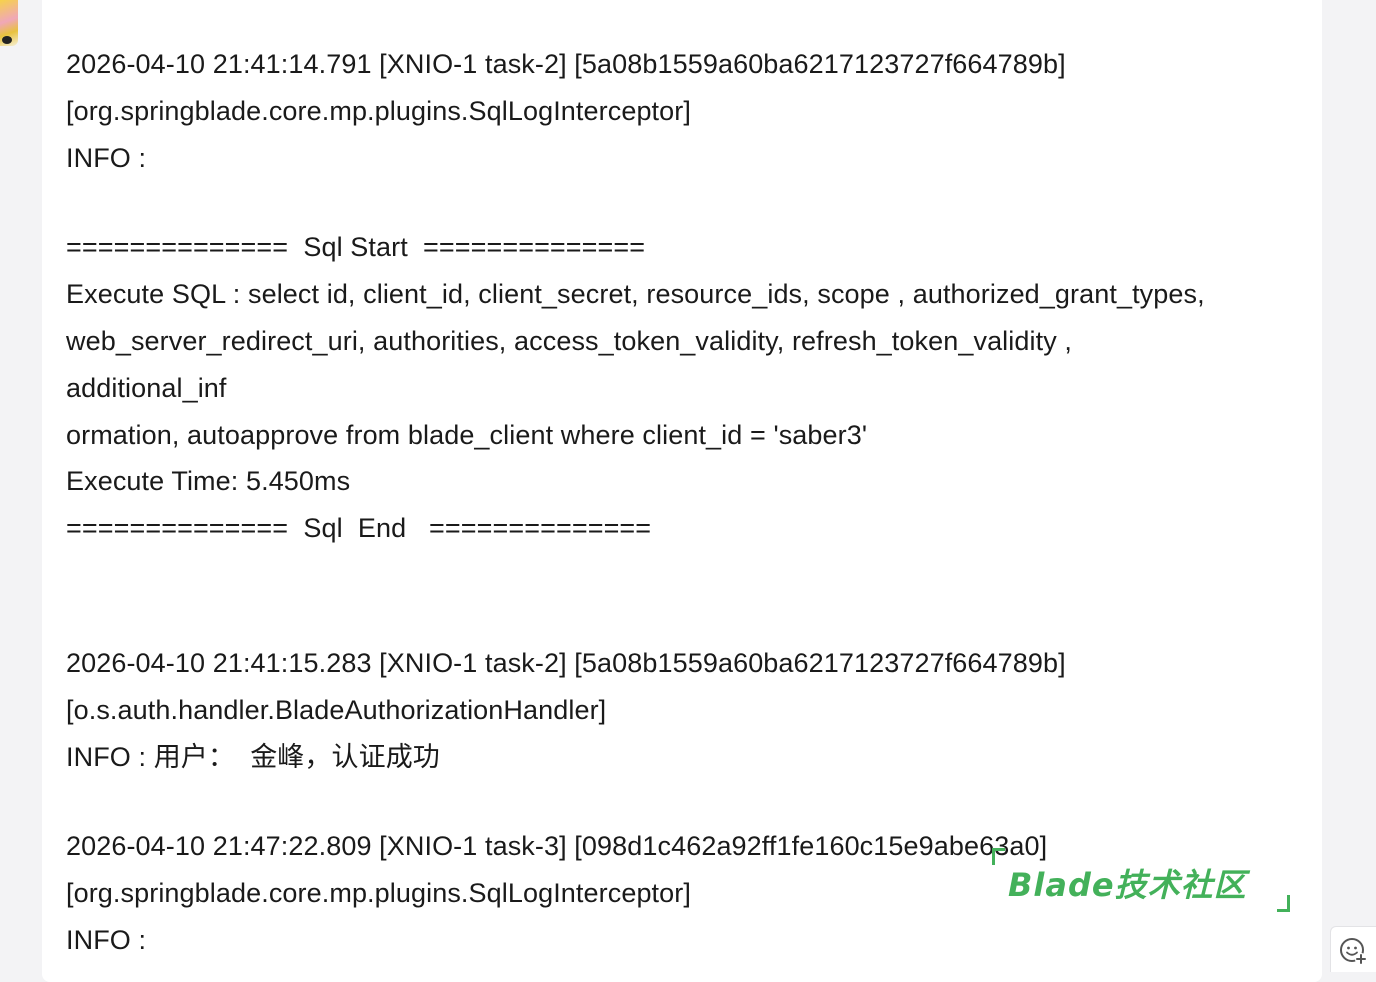 The image size is (1376, 982). I want to click on emoji-add-icon, so click(1353, 951).